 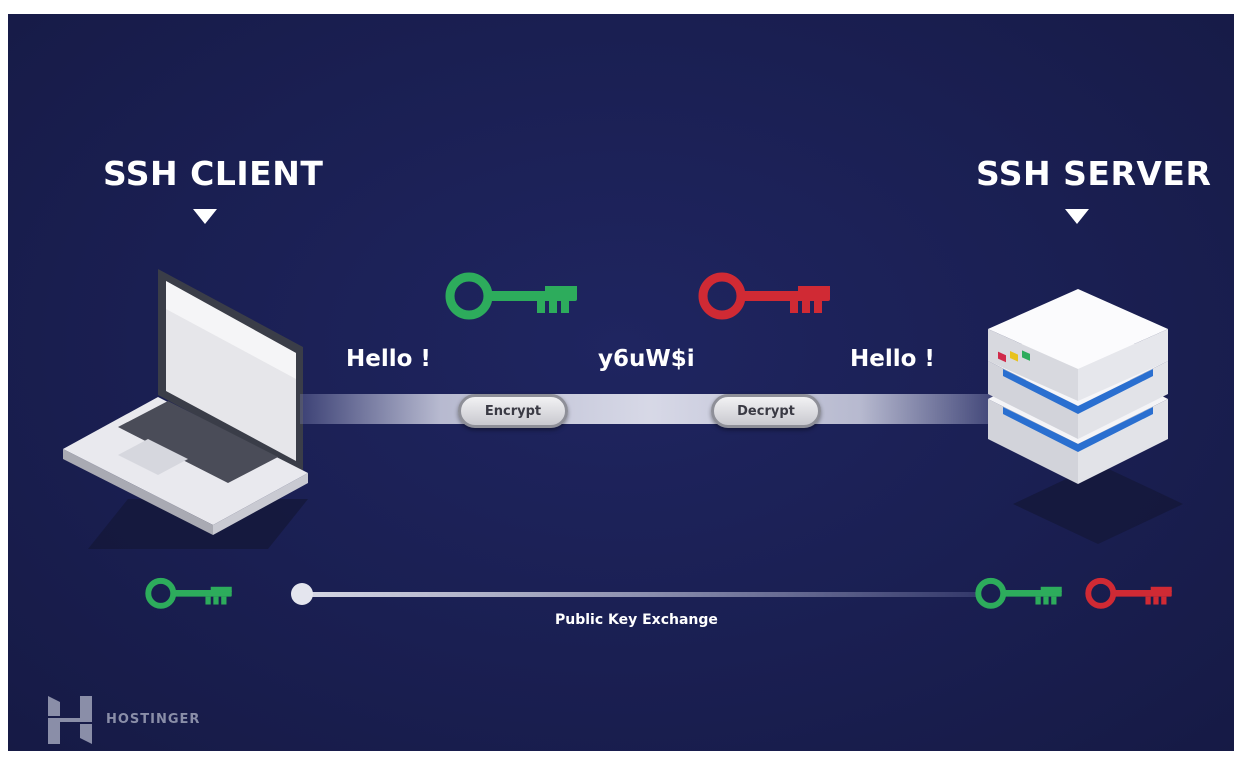 I want to click on client-title: SSH CLIENT, so click(x=213, y=173).